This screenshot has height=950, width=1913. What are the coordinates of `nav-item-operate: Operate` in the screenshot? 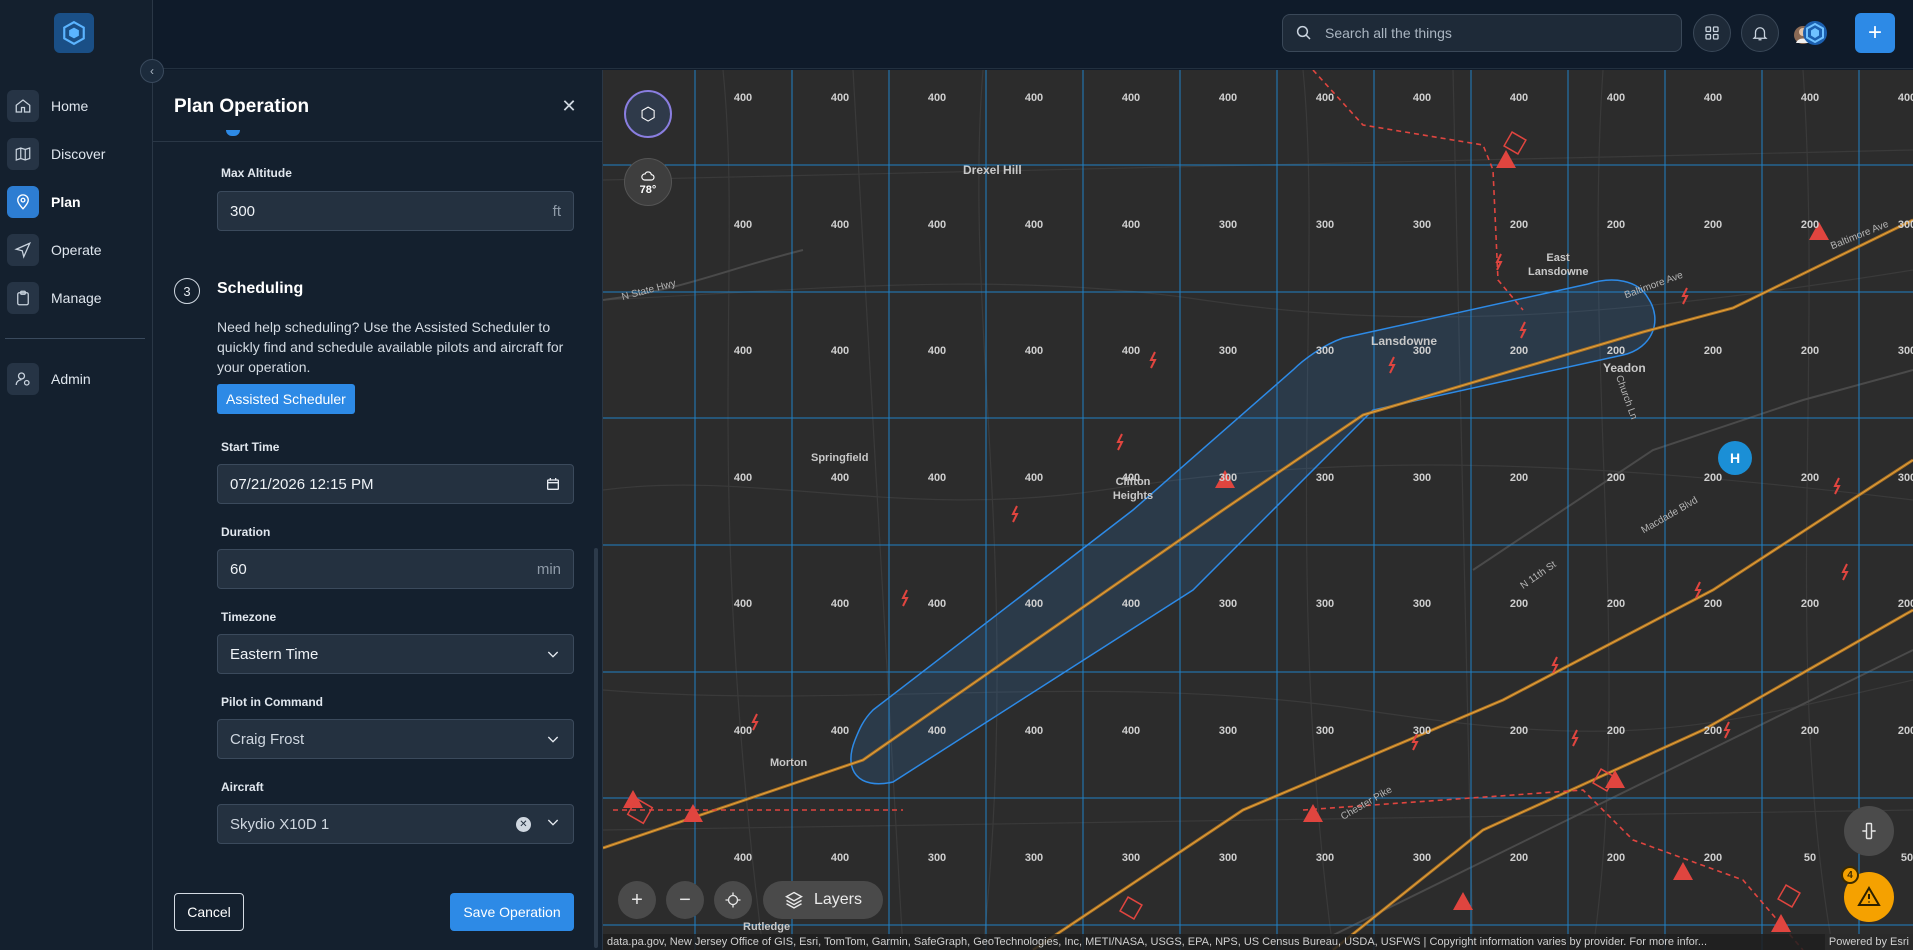 It's located at (75, 250).